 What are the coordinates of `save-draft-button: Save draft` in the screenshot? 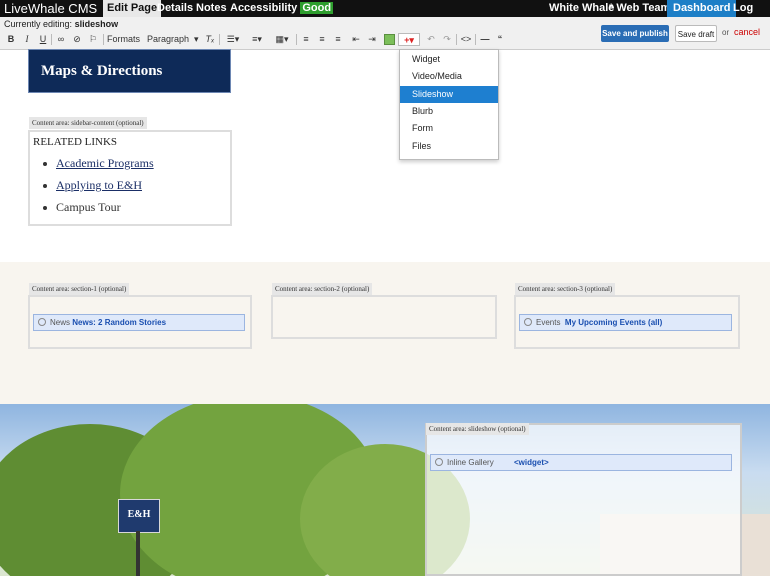 It's located at (696, 33).